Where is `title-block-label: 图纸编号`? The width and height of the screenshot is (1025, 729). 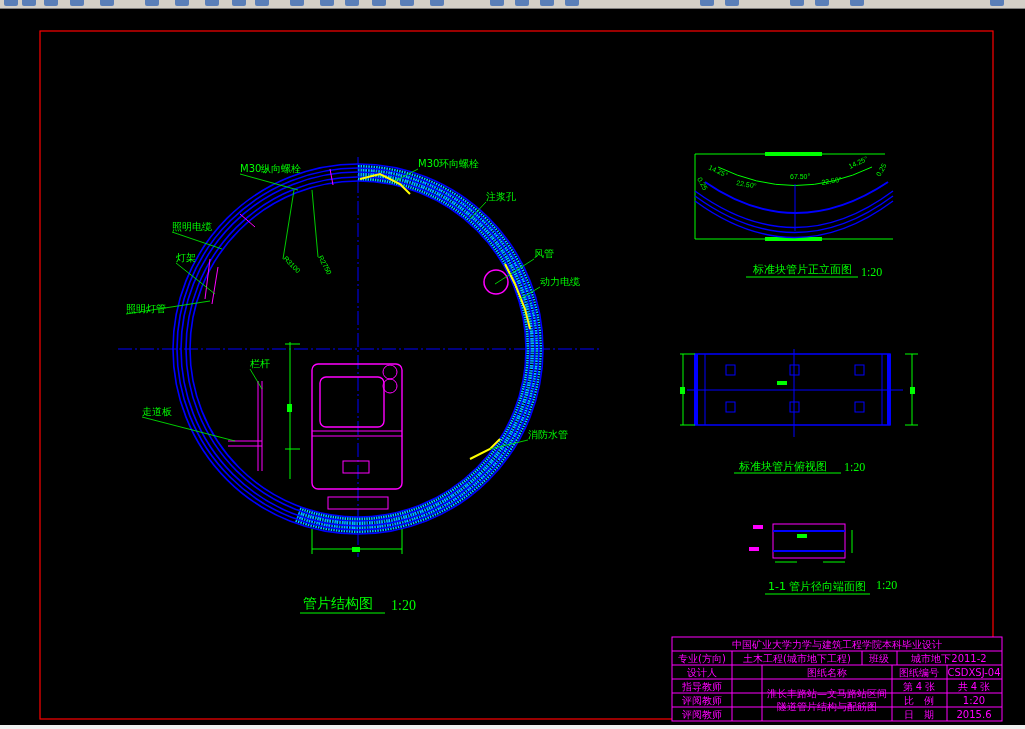
title-block-label: 图纸编号 is located at coordinates (919, 672).